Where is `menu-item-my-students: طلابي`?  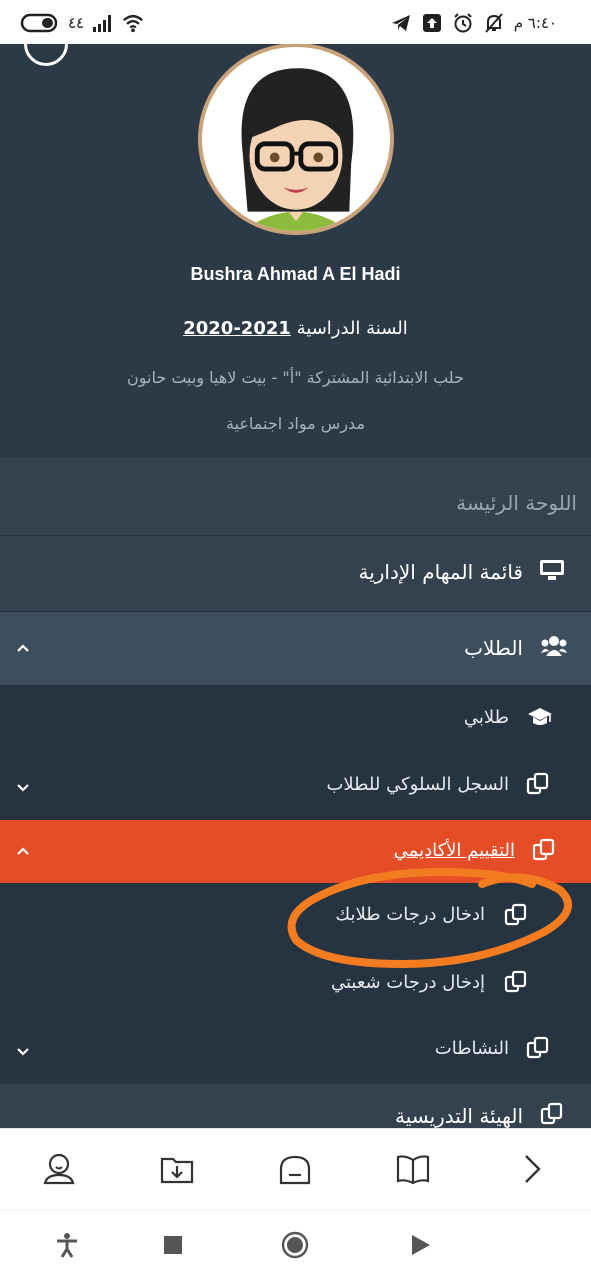
menu-item-my-students: طلابي is located at coordinates (295, 719).